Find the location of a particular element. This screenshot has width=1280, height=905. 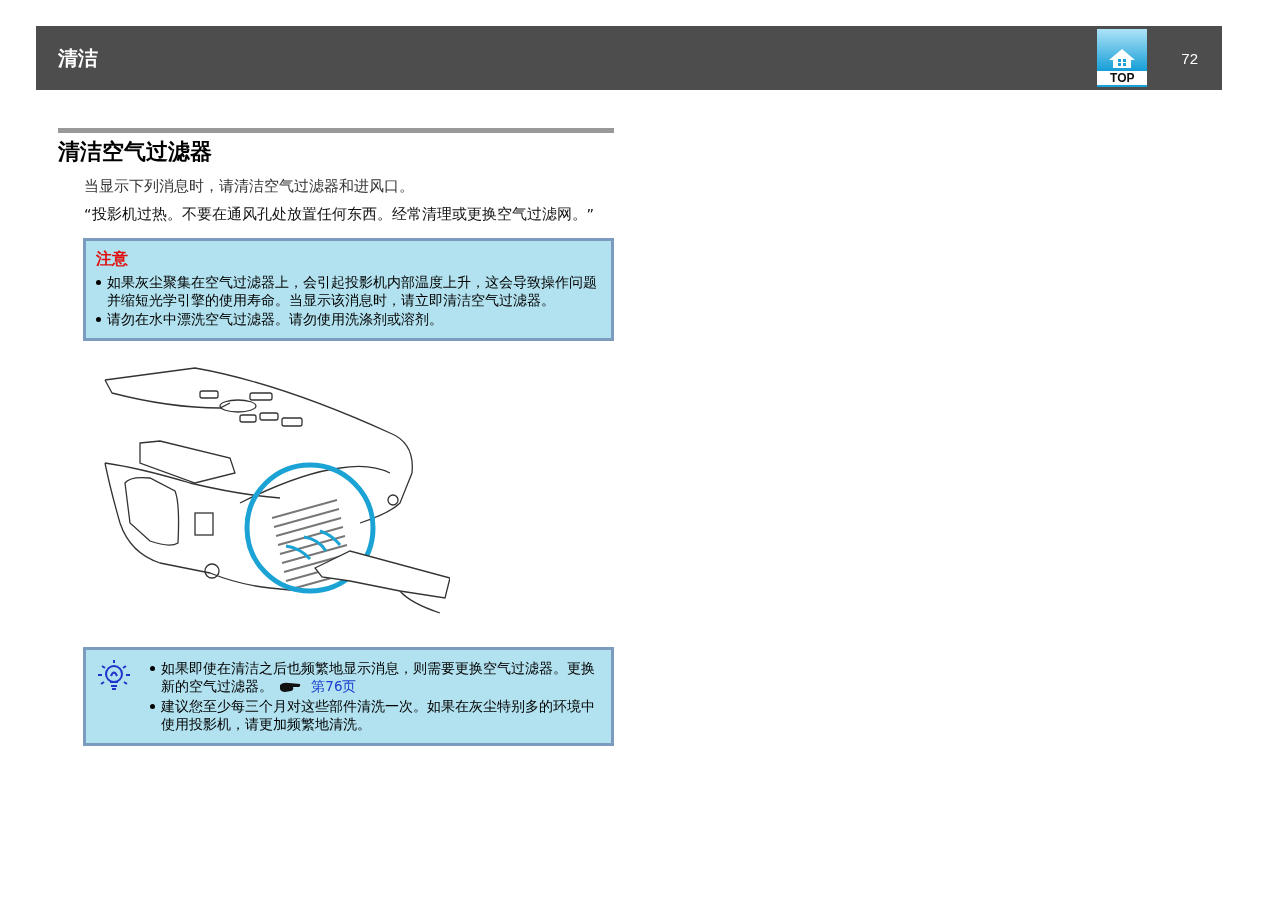

pointing-hand-icon is located at coordinates (290, 687).